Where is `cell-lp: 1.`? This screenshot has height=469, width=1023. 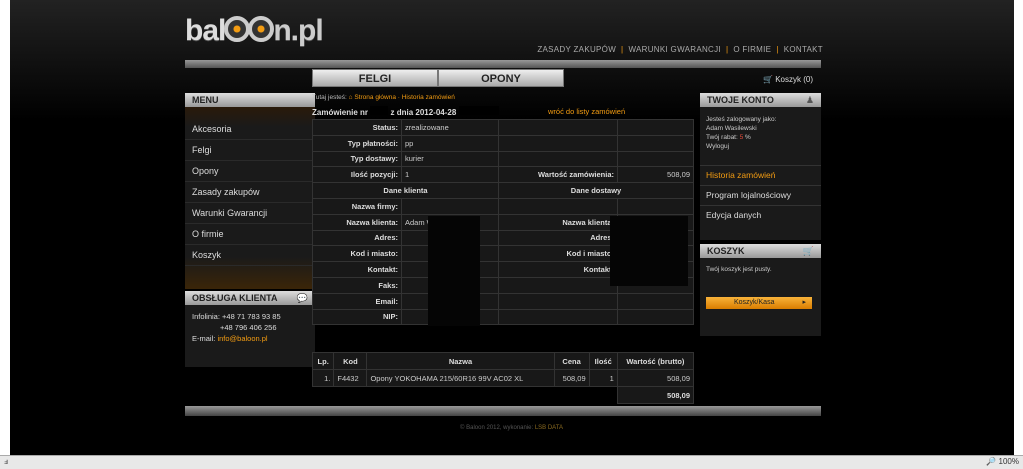 cell-lp: 1. is located at coordinates (323, 378).